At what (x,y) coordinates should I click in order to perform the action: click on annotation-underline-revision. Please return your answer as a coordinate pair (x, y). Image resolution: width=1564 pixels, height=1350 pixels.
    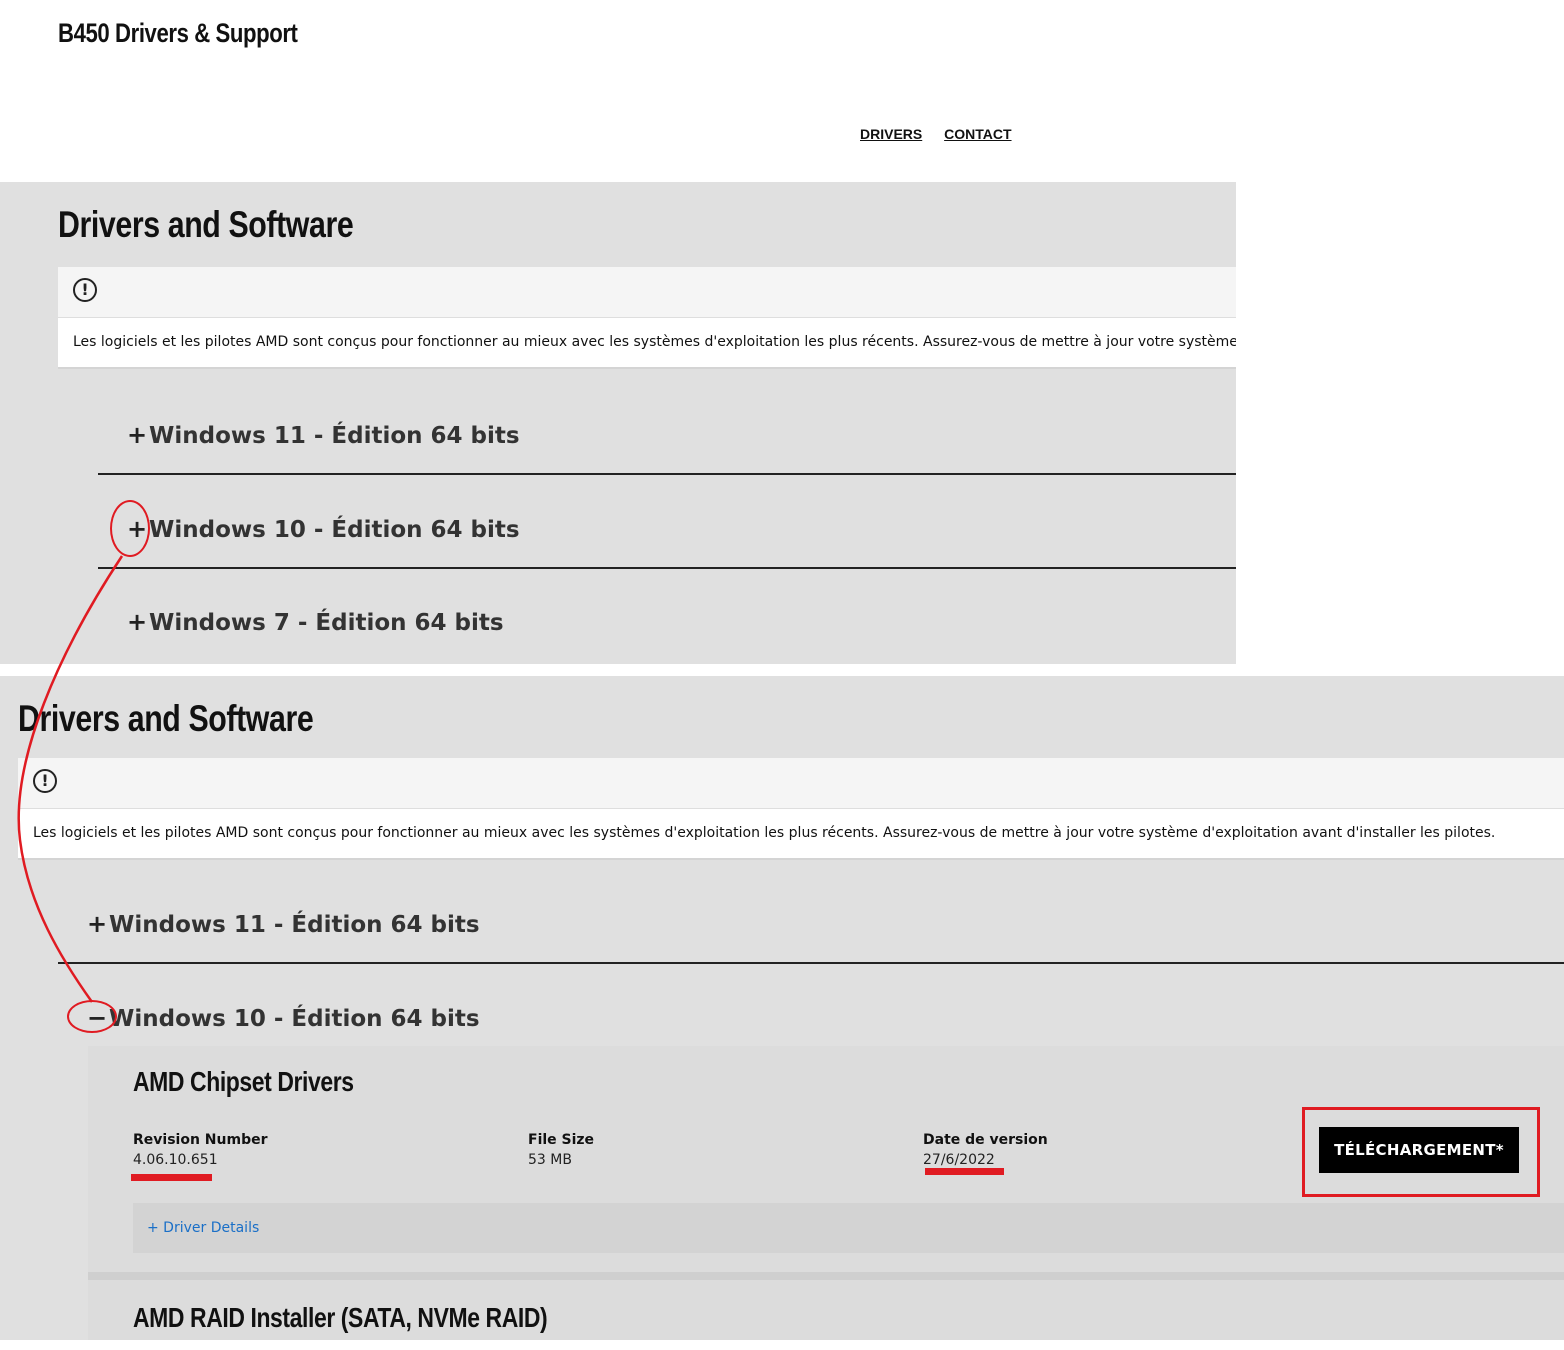
    Looking at the image, I should click on (171, 1177).